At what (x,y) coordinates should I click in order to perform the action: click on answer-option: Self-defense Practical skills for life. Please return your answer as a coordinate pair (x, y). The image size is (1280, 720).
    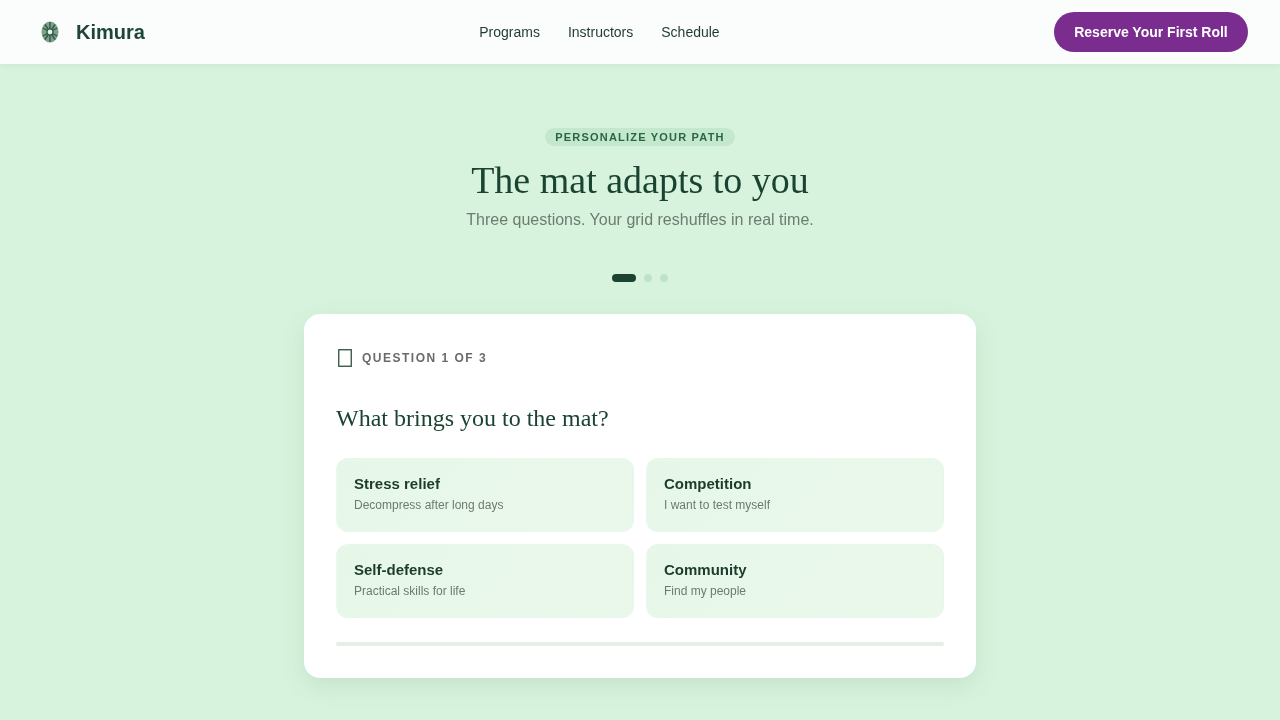
    Looking at the image, I should click on (485, 581).